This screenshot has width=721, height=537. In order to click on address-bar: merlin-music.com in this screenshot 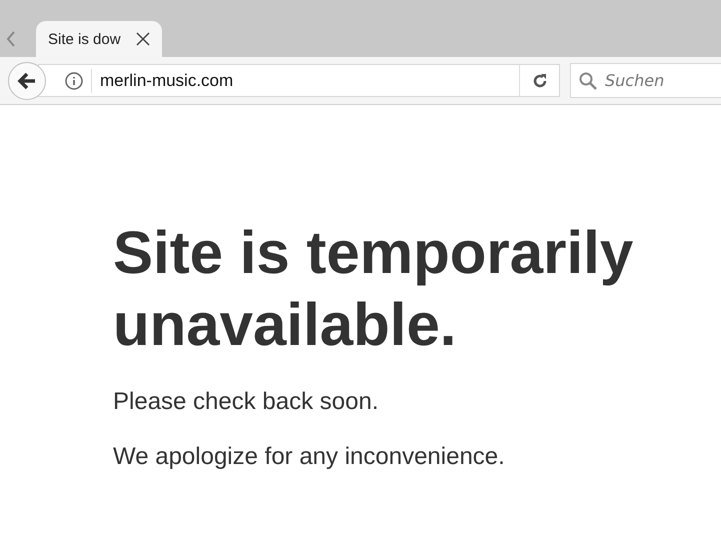, I will do `click(299, 80)`.